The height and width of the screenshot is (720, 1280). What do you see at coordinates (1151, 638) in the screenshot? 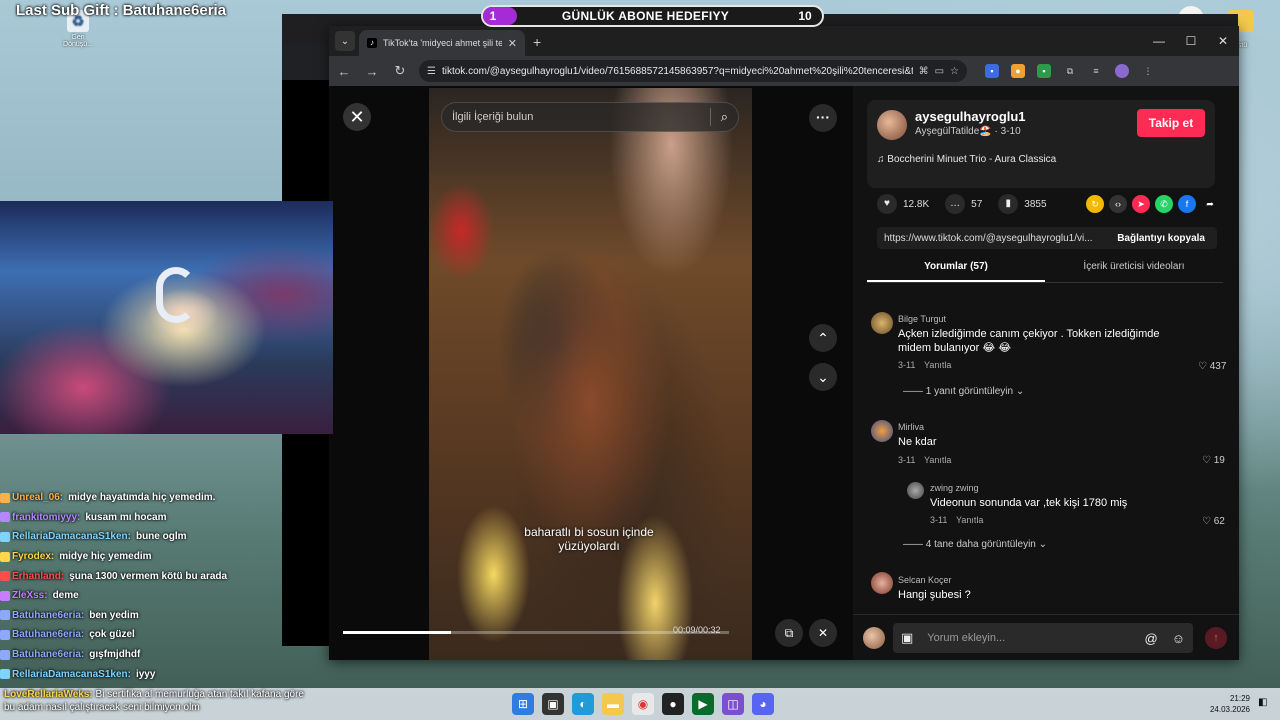
I see `mention-icon: @` at bounding box center [1151, 638].